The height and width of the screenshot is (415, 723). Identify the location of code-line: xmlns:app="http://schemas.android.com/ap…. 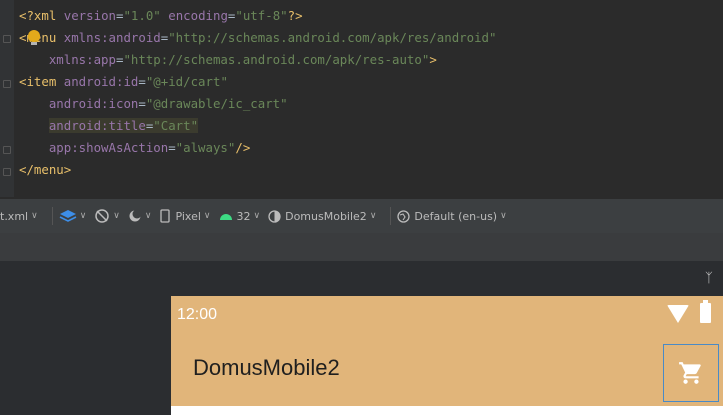
(228, 60).